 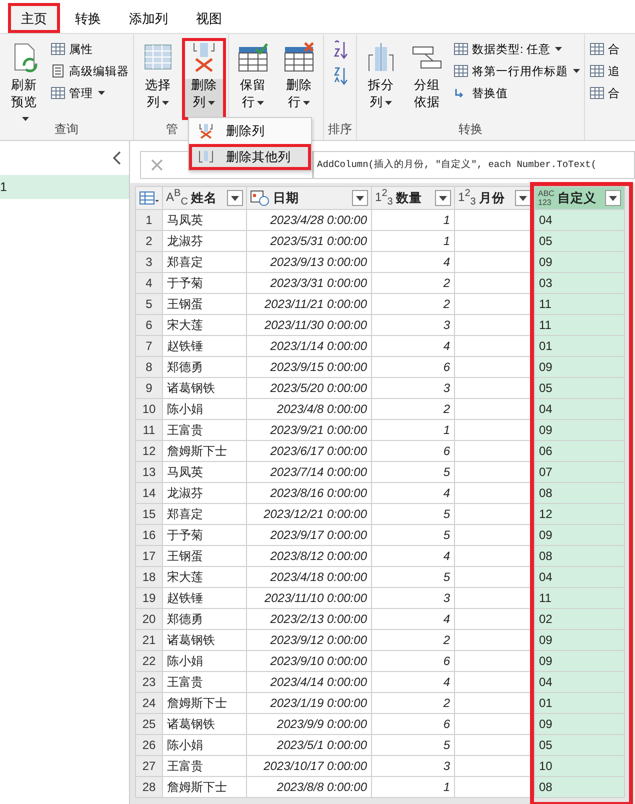 I want to click on sort-ascending-icon, so click(x=340, y=50).